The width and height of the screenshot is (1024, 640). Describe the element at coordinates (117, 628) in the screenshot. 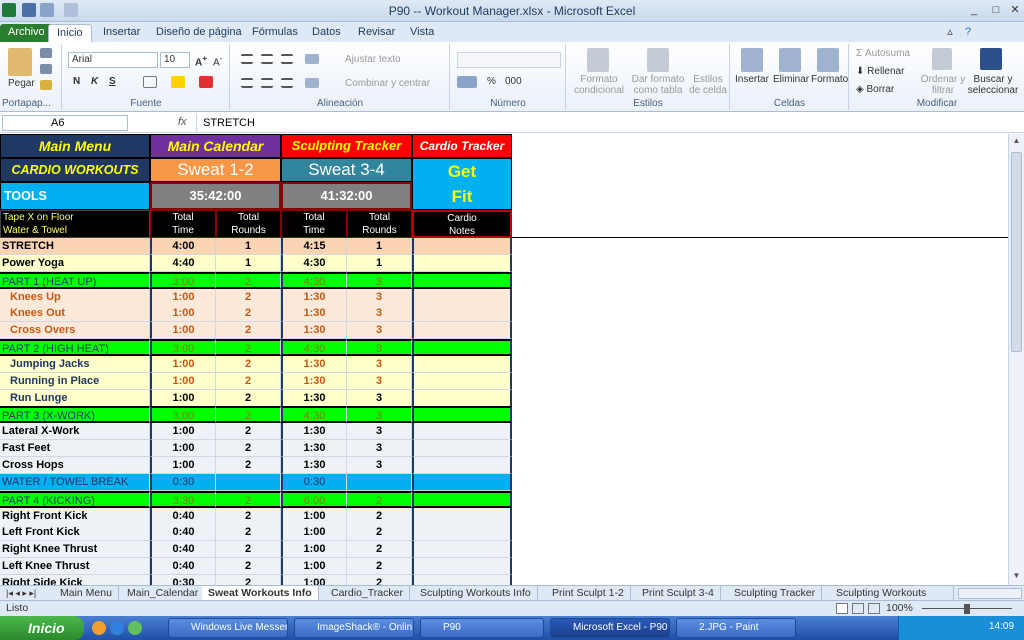

I see `ie-quicklaunch-icon` at that location.